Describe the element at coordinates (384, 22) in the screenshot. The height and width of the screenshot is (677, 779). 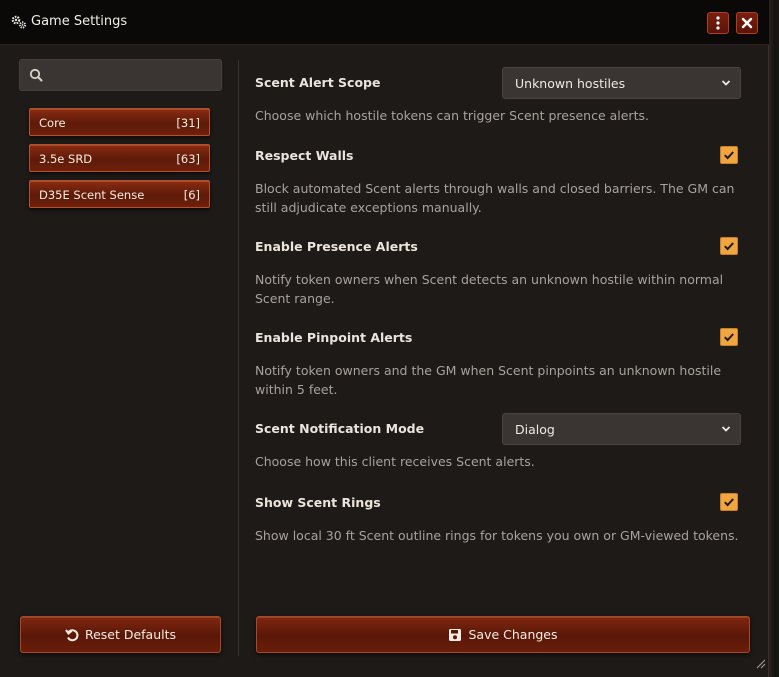
I see `window-titlebar: Game Settings` at that location.